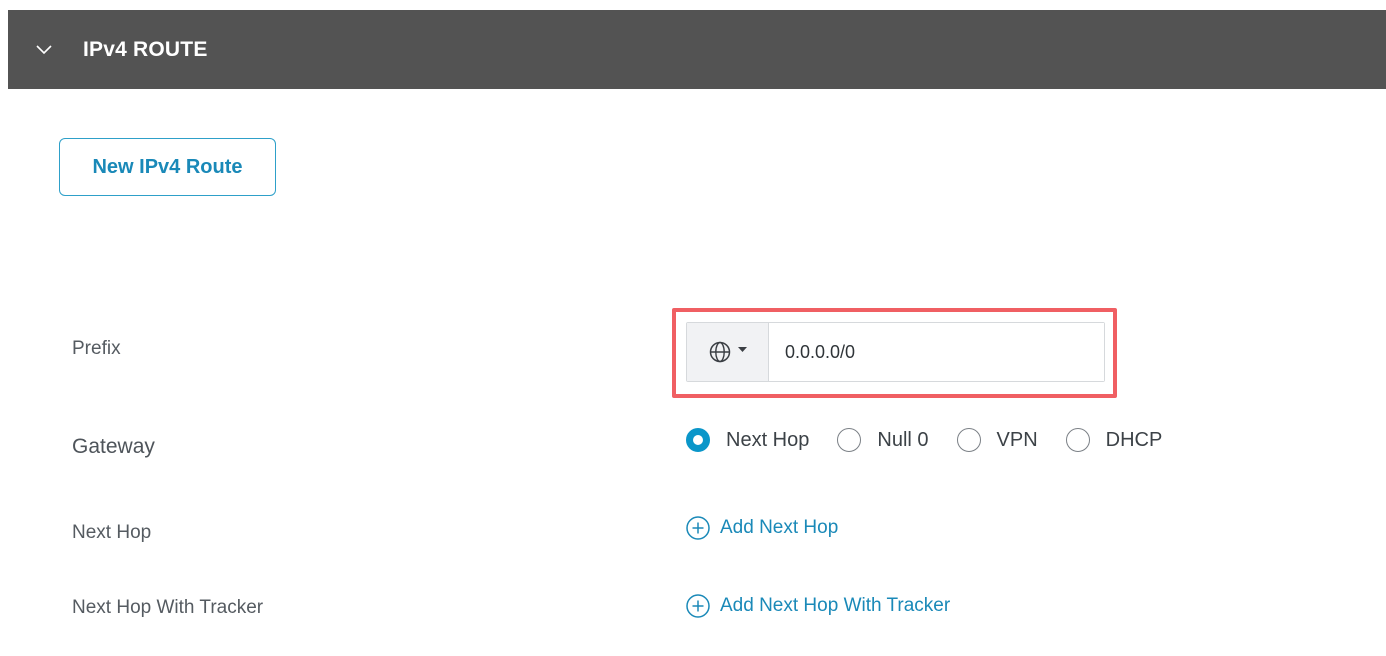 This screenshot has height=656, width=1386. I want to click on gateway-option-null-0: Null 0, so click(883, 440).